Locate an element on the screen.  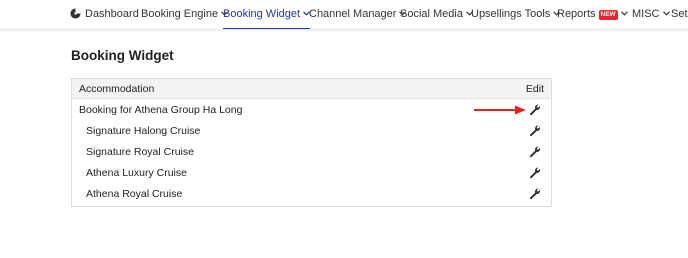
red-arrow-icon is located at coordinates (500, 110).